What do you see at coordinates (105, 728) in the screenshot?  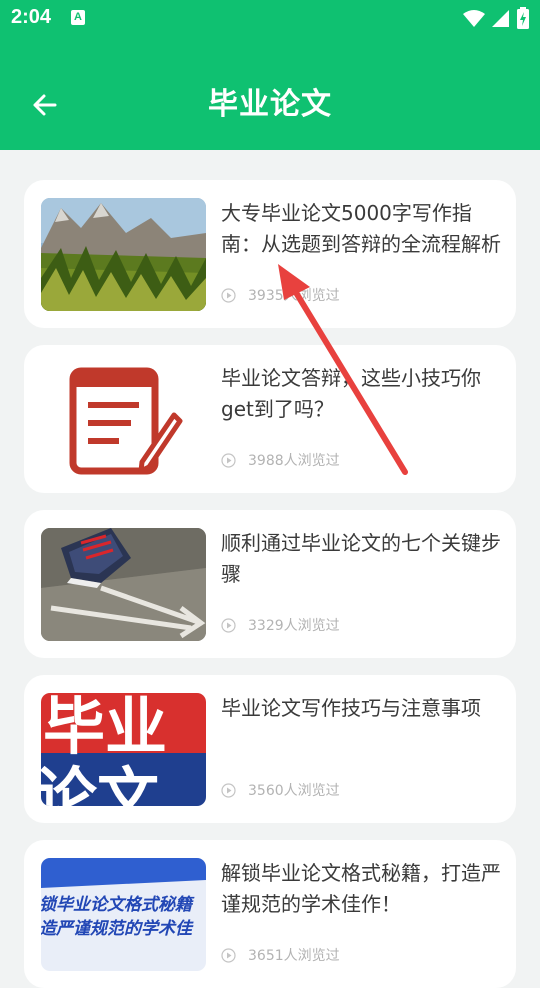 I see `poster-text-top: 毕业` at bounding box center [105, 728].